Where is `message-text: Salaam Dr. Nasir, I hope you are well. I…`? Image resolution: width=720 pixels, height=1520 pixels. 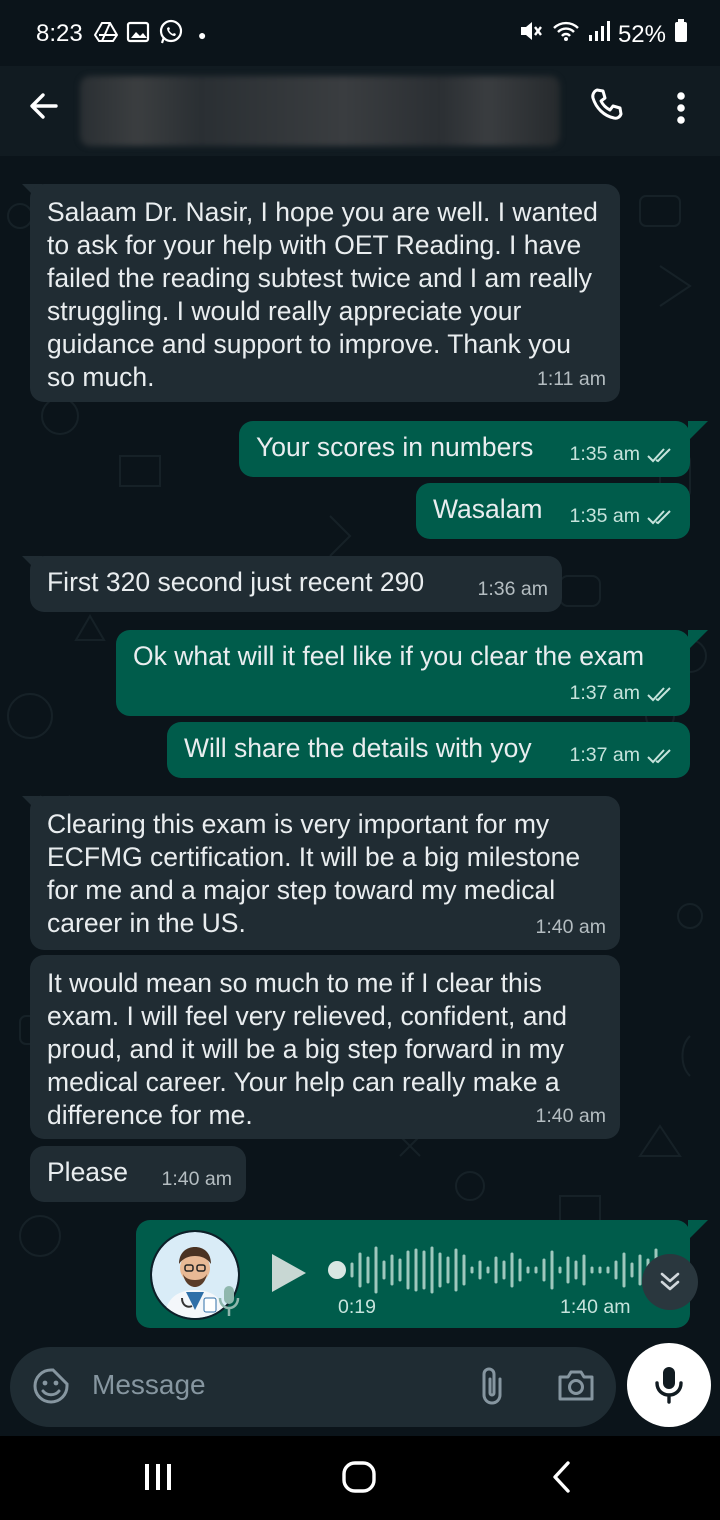
message-text: Salaam Dr. Nasir, I hope you are well. I… is located at coordinates (322, 294).